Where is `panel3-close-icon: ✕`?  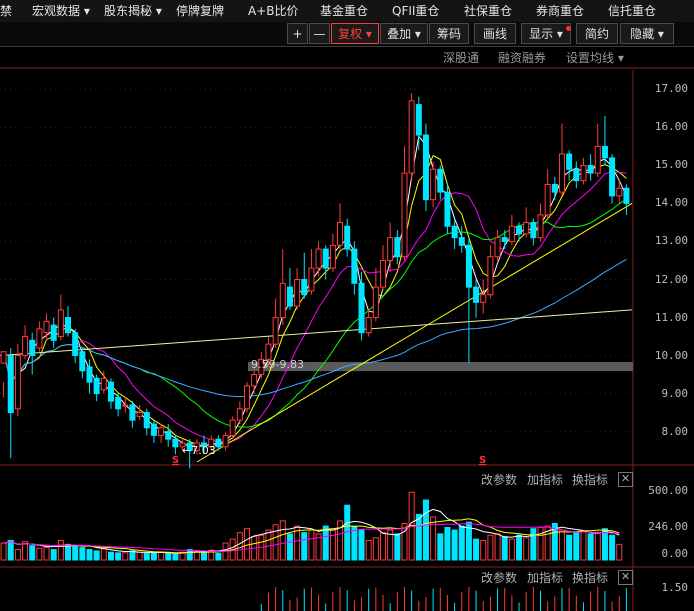
panel3-close-icon: ✕ is located at coordinates (625, 577).